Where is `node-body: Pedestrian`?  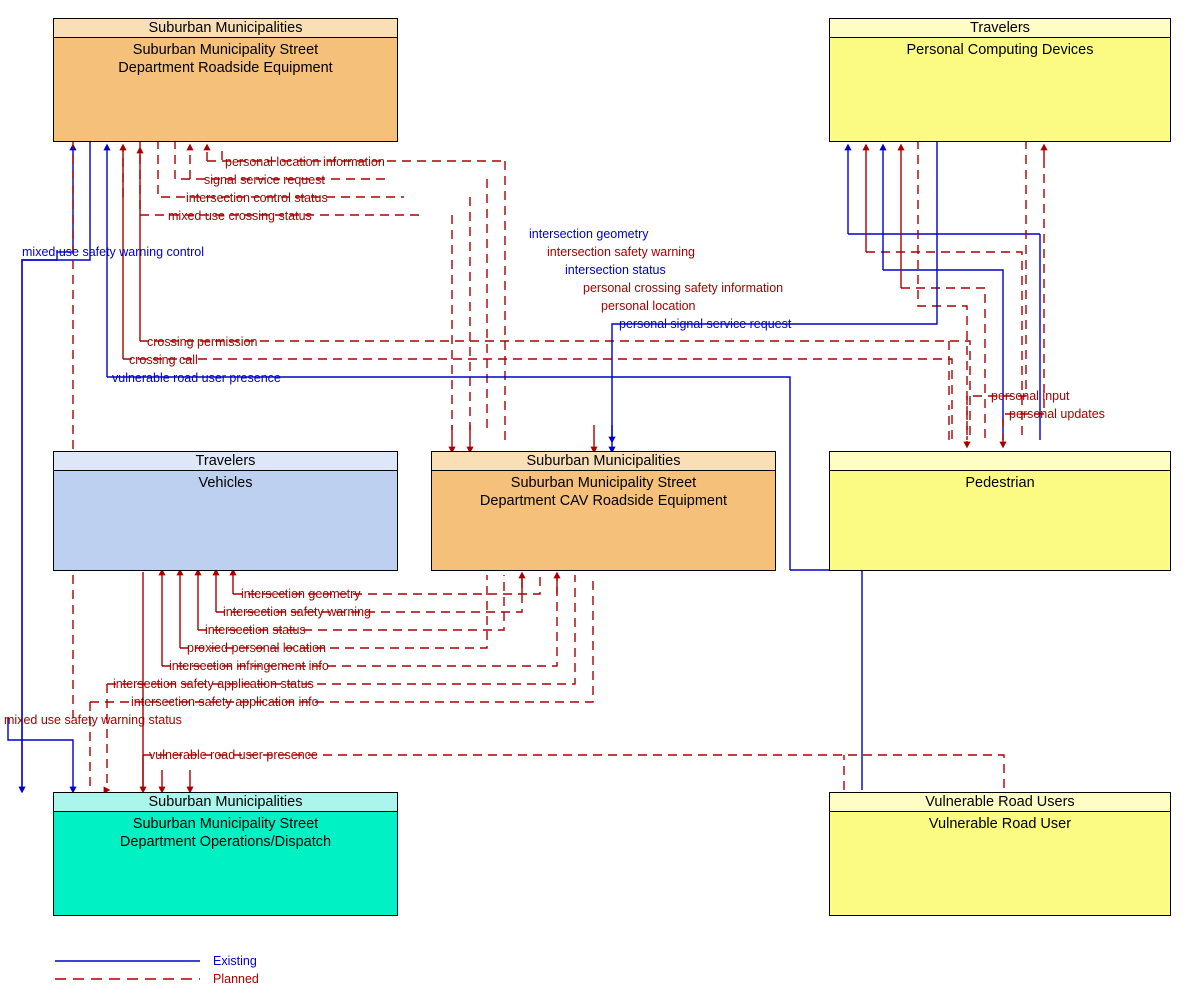 node-body: Pedestrian is located at coordinates (1000, 481).